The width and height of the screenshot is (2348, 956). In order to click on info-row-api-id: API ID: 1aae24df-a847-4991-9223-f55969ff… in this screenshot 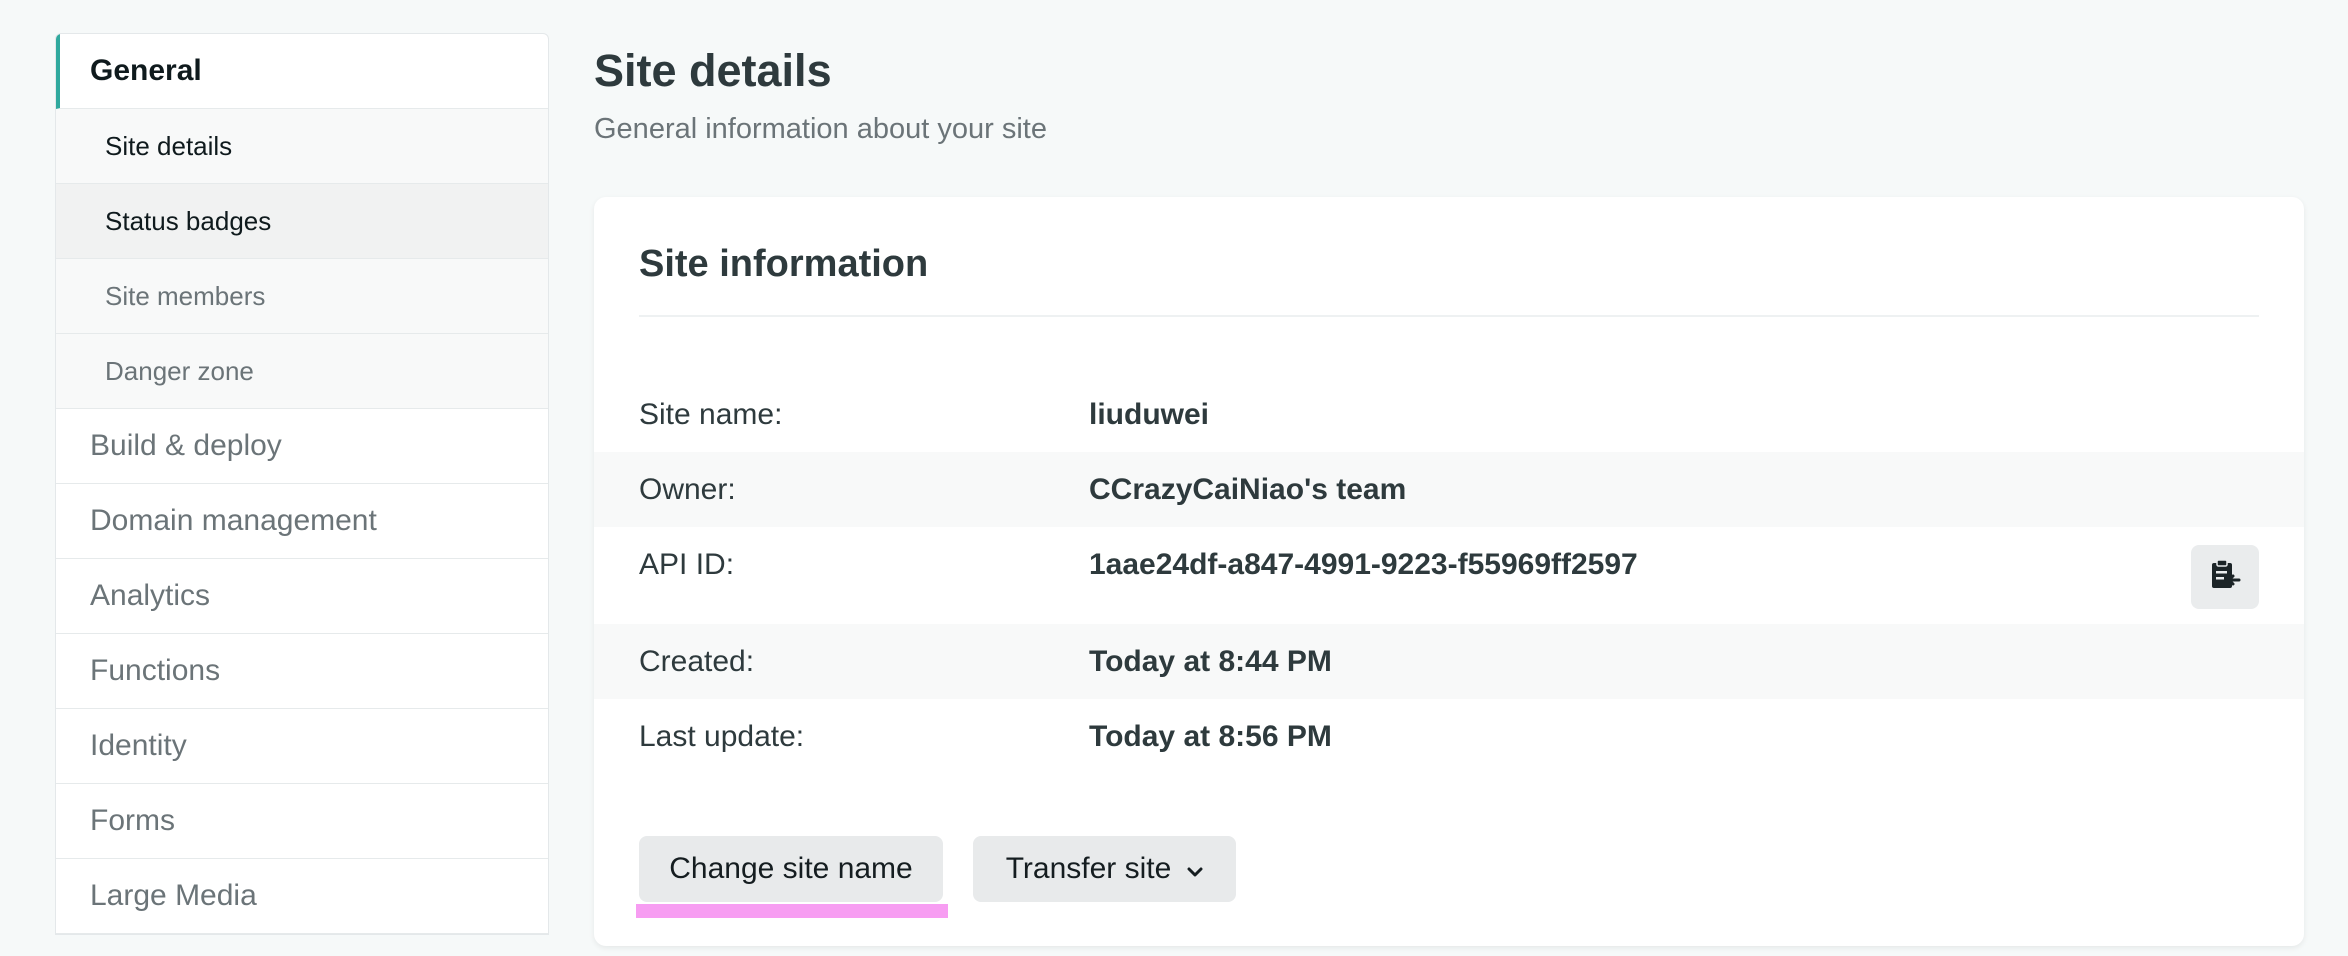, I will do `click(1449, 564)`.